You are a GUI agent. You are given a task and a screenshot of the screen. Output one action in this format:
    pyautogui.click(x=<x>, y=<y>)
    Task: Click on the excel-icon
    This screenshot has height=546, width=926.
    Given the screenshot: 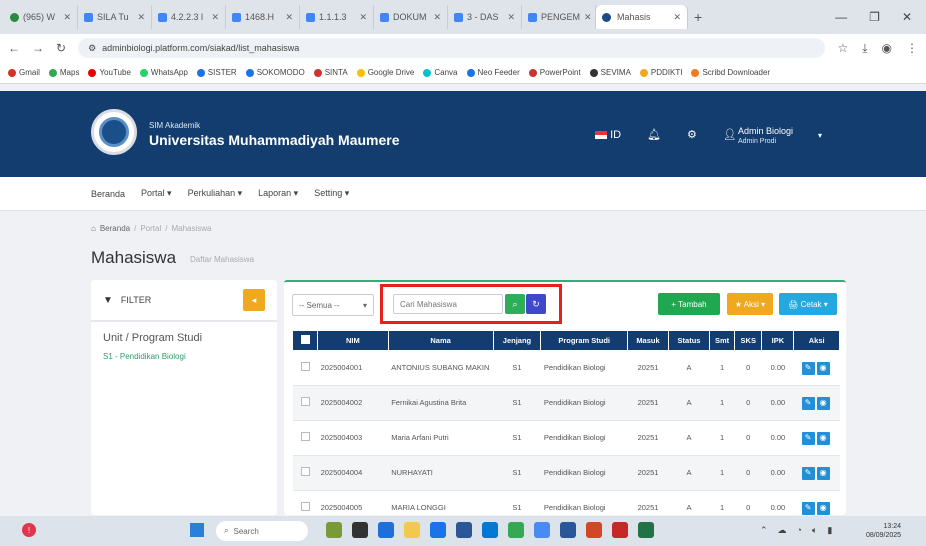 What is the action you would take?
    pyautogui.click(x=646, y=530)
    